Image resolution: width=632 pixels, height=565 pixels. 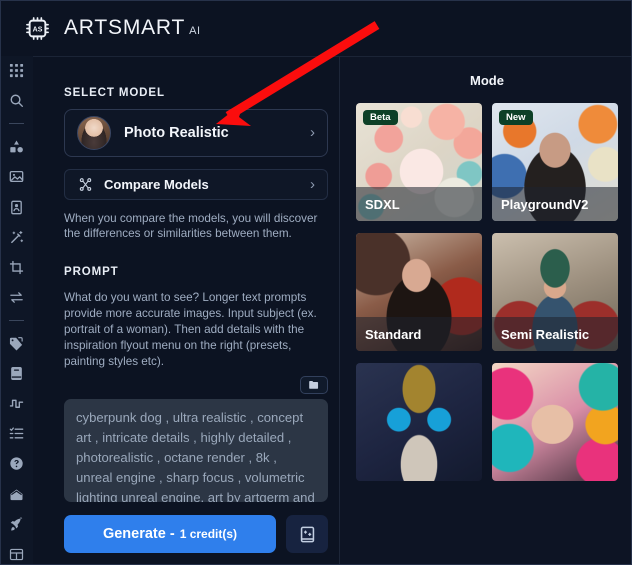 I want to click on mode-card-owl, so click(x=419, y=422).